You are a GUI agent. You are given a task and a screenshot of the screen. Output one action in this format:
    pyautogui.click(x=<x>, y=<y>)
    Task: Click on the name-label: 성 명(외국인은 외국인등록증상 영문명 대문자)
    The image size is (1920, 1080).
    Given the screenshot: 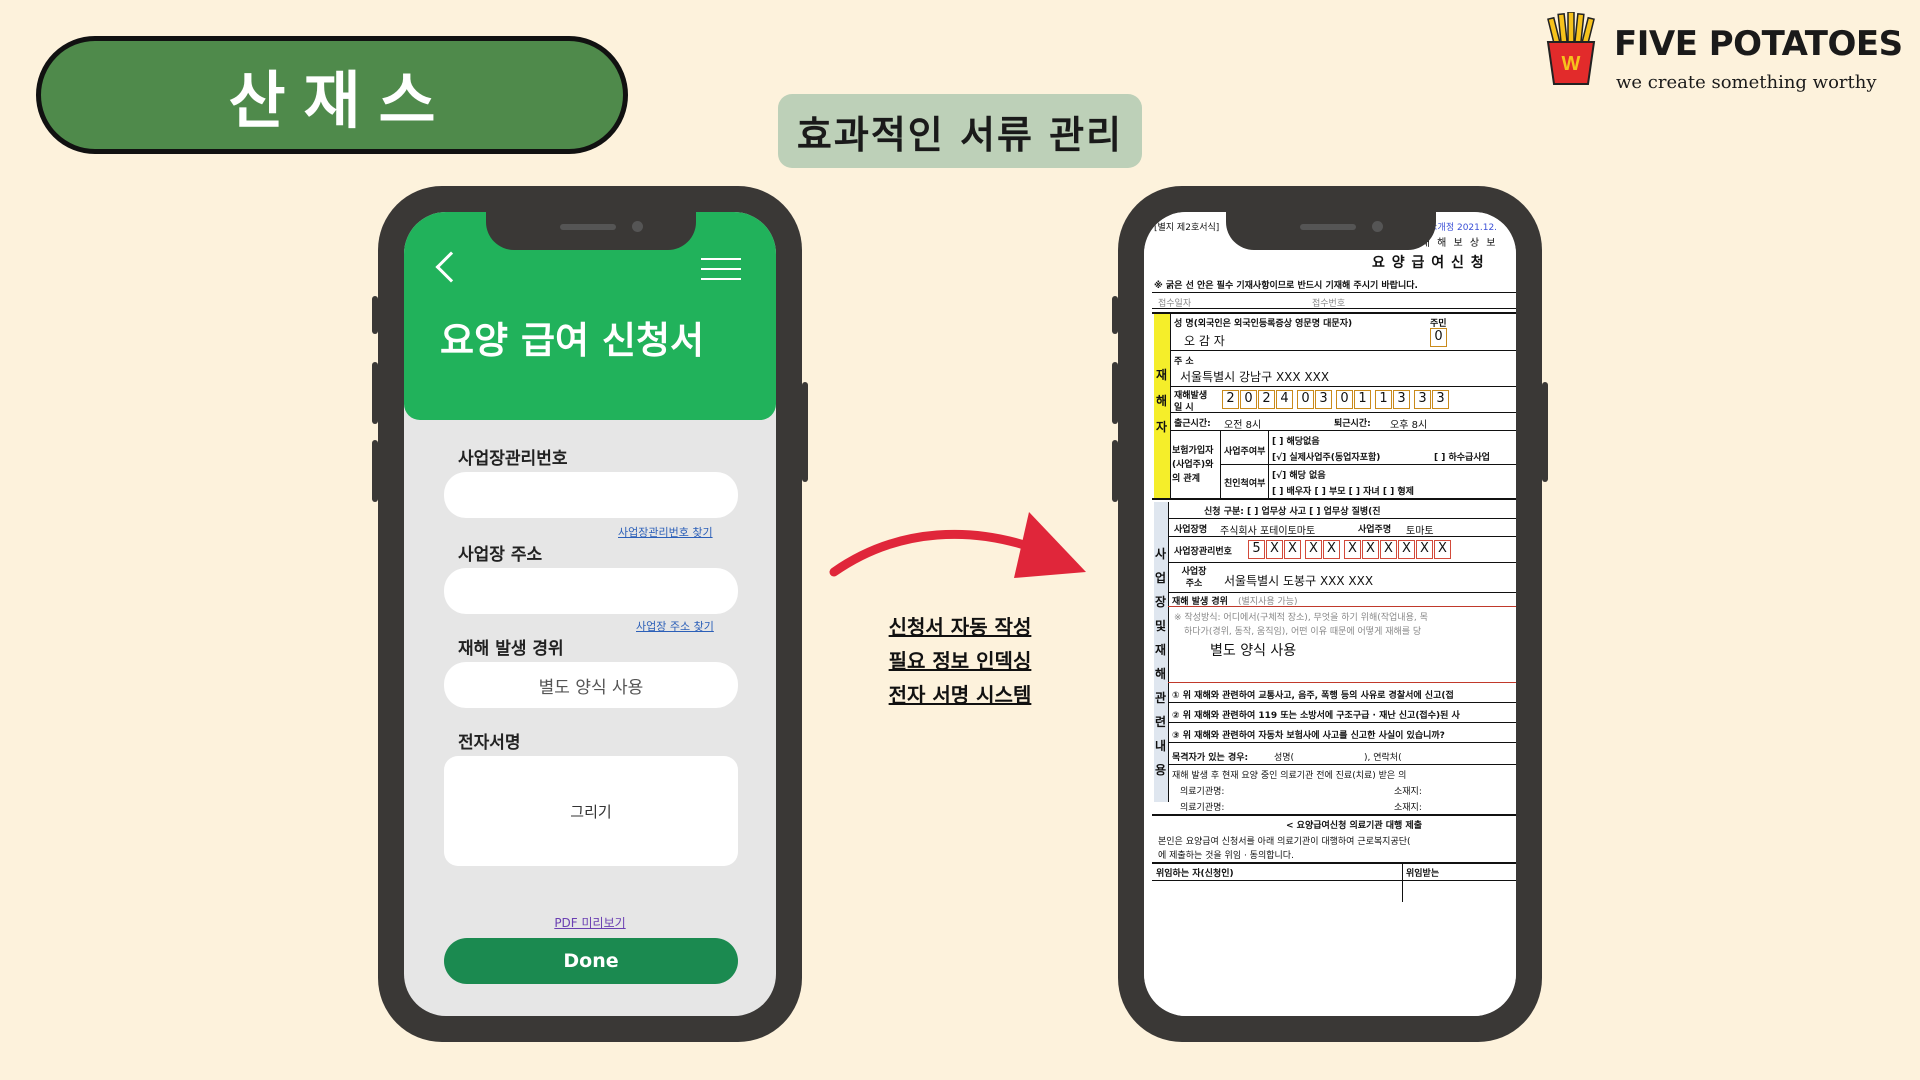 What is the action you would take?
    pyautogui.click(x=1263, y=324)
    